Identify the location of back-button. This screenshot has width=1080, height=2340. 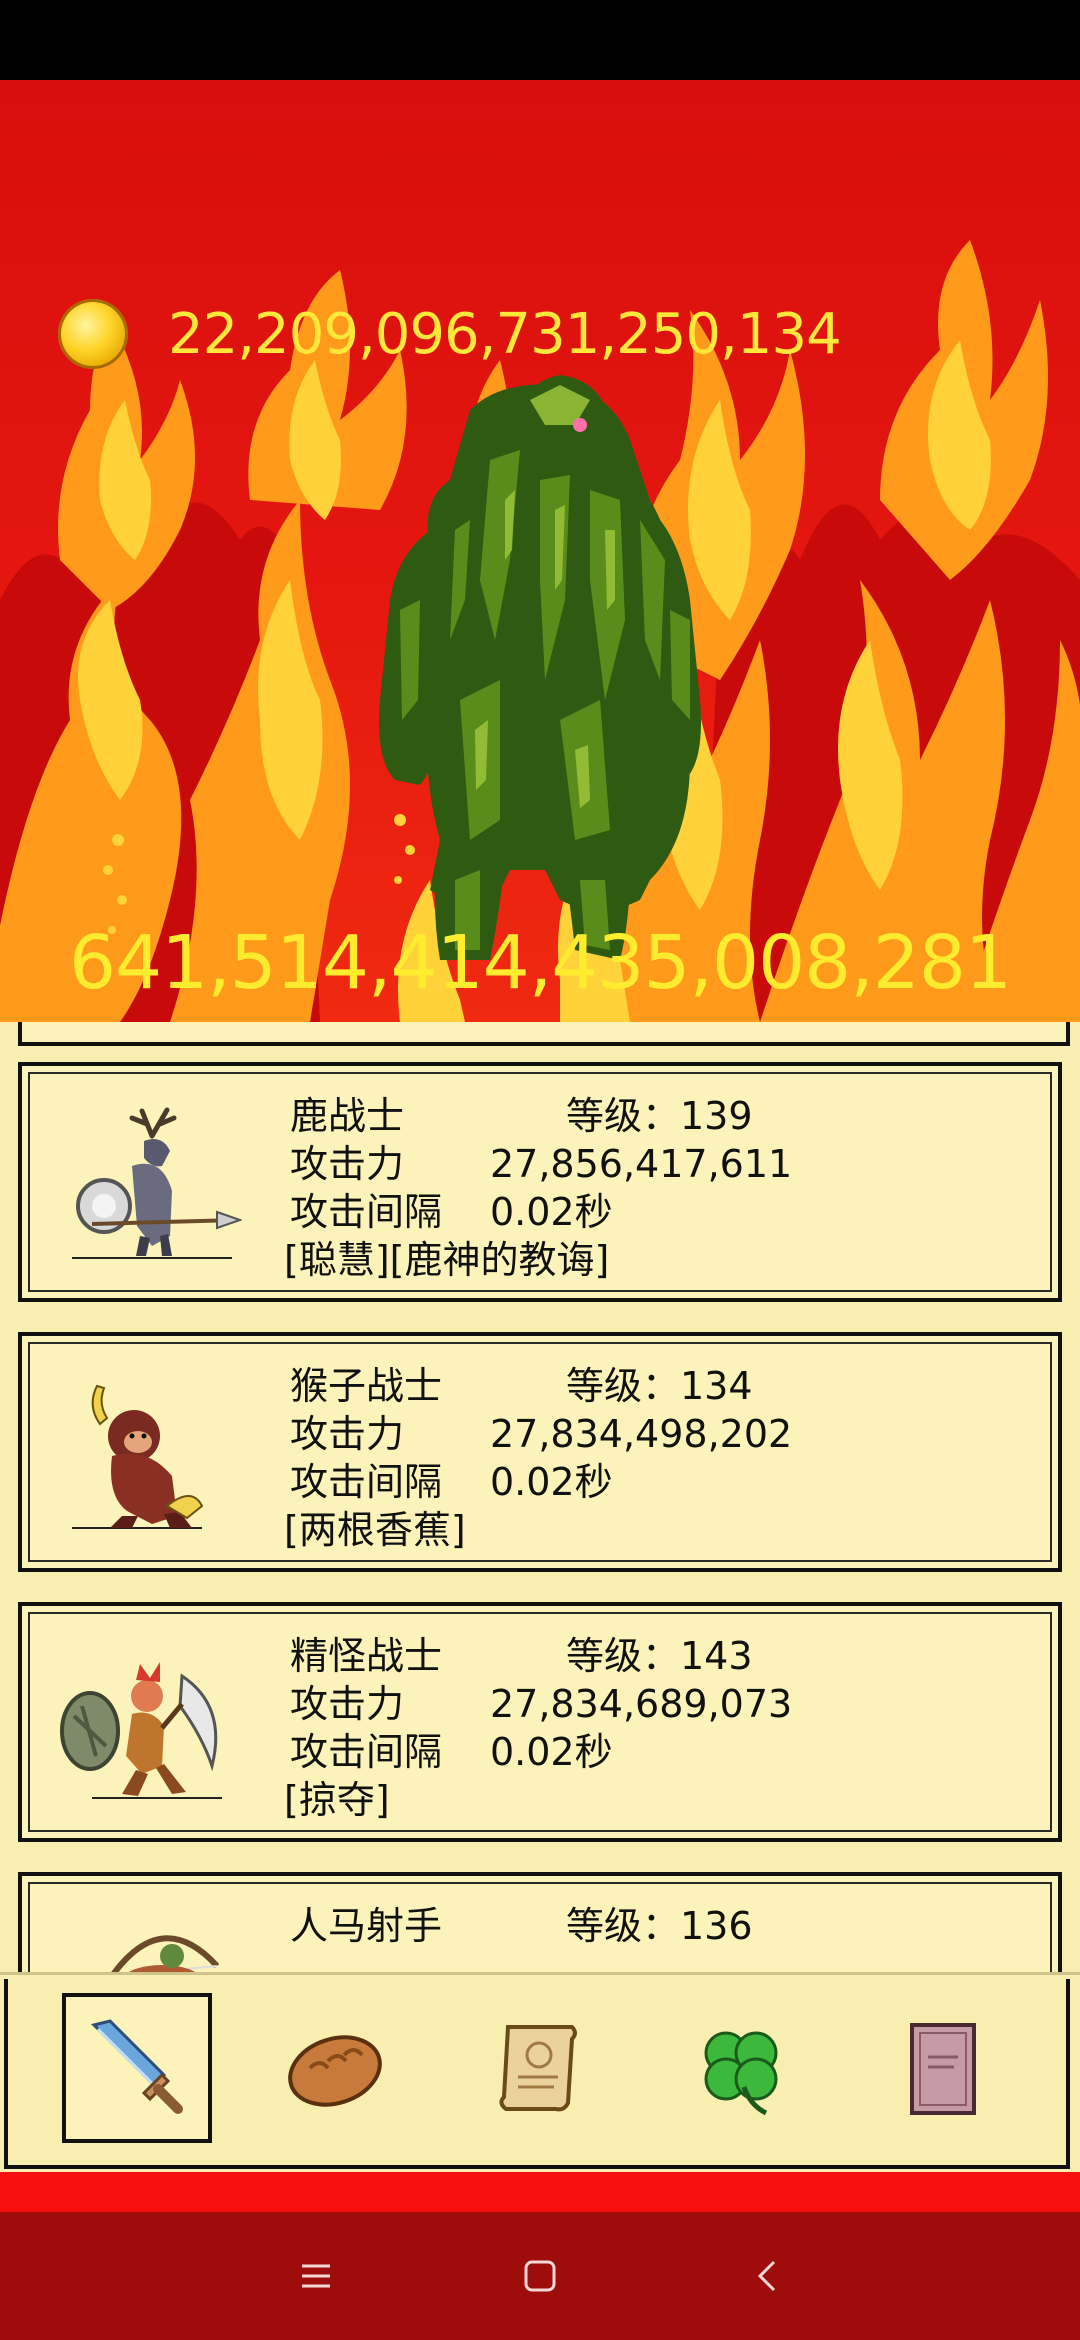
(768, 2276).